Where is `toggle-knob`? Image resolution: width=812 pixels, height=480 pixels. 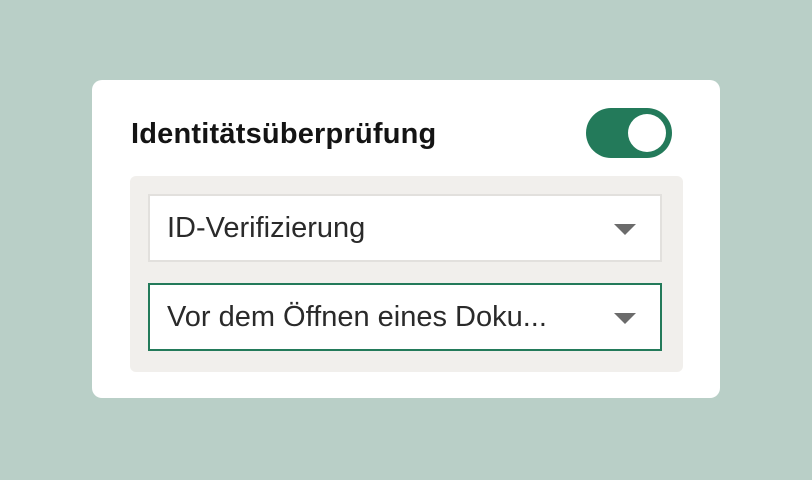
toggle-knob is located at coordinates (647, 133).